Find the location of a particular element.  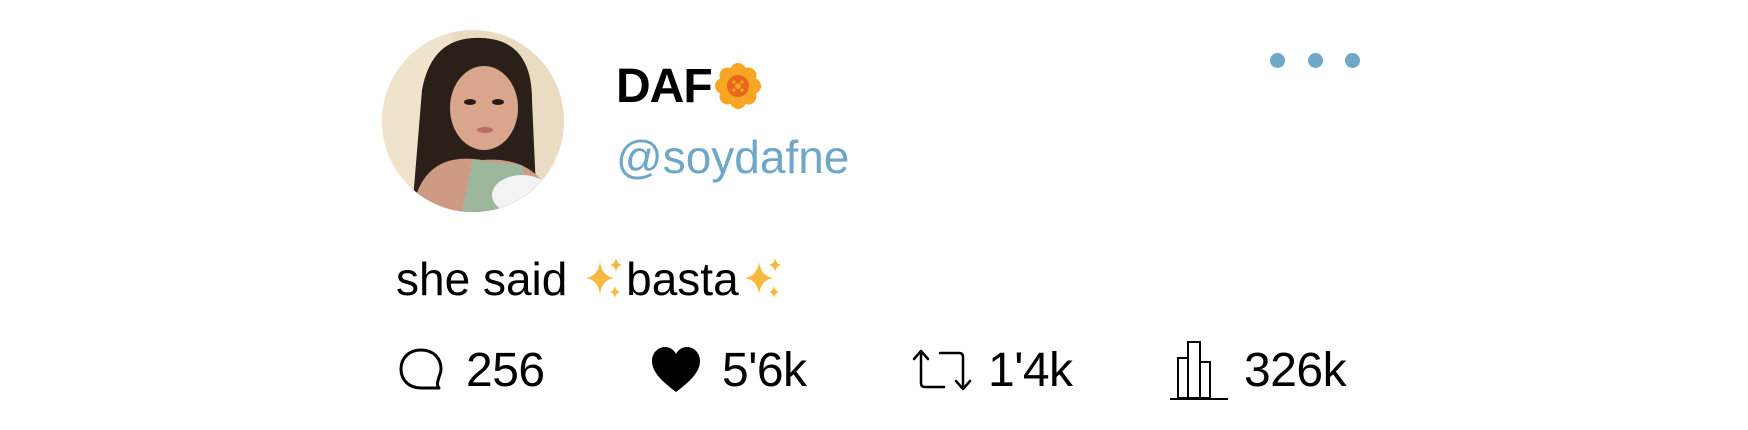

retweet-icon is located at coordinates (942, 370).